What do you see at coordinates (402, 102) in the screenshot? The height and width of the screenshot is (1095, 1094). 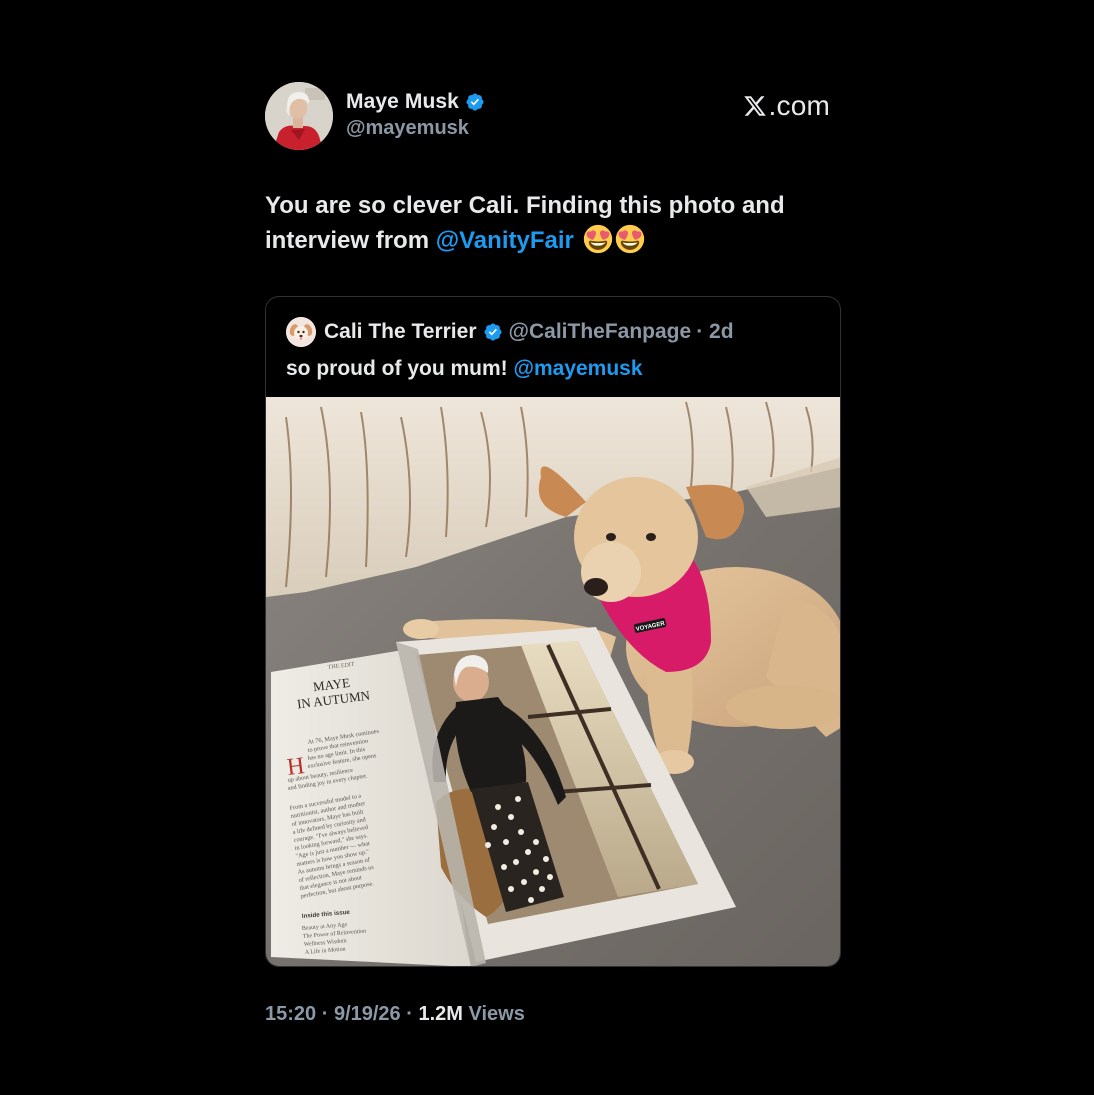 I see `author-name: Maye Musk` at bounding box center [402, 102].